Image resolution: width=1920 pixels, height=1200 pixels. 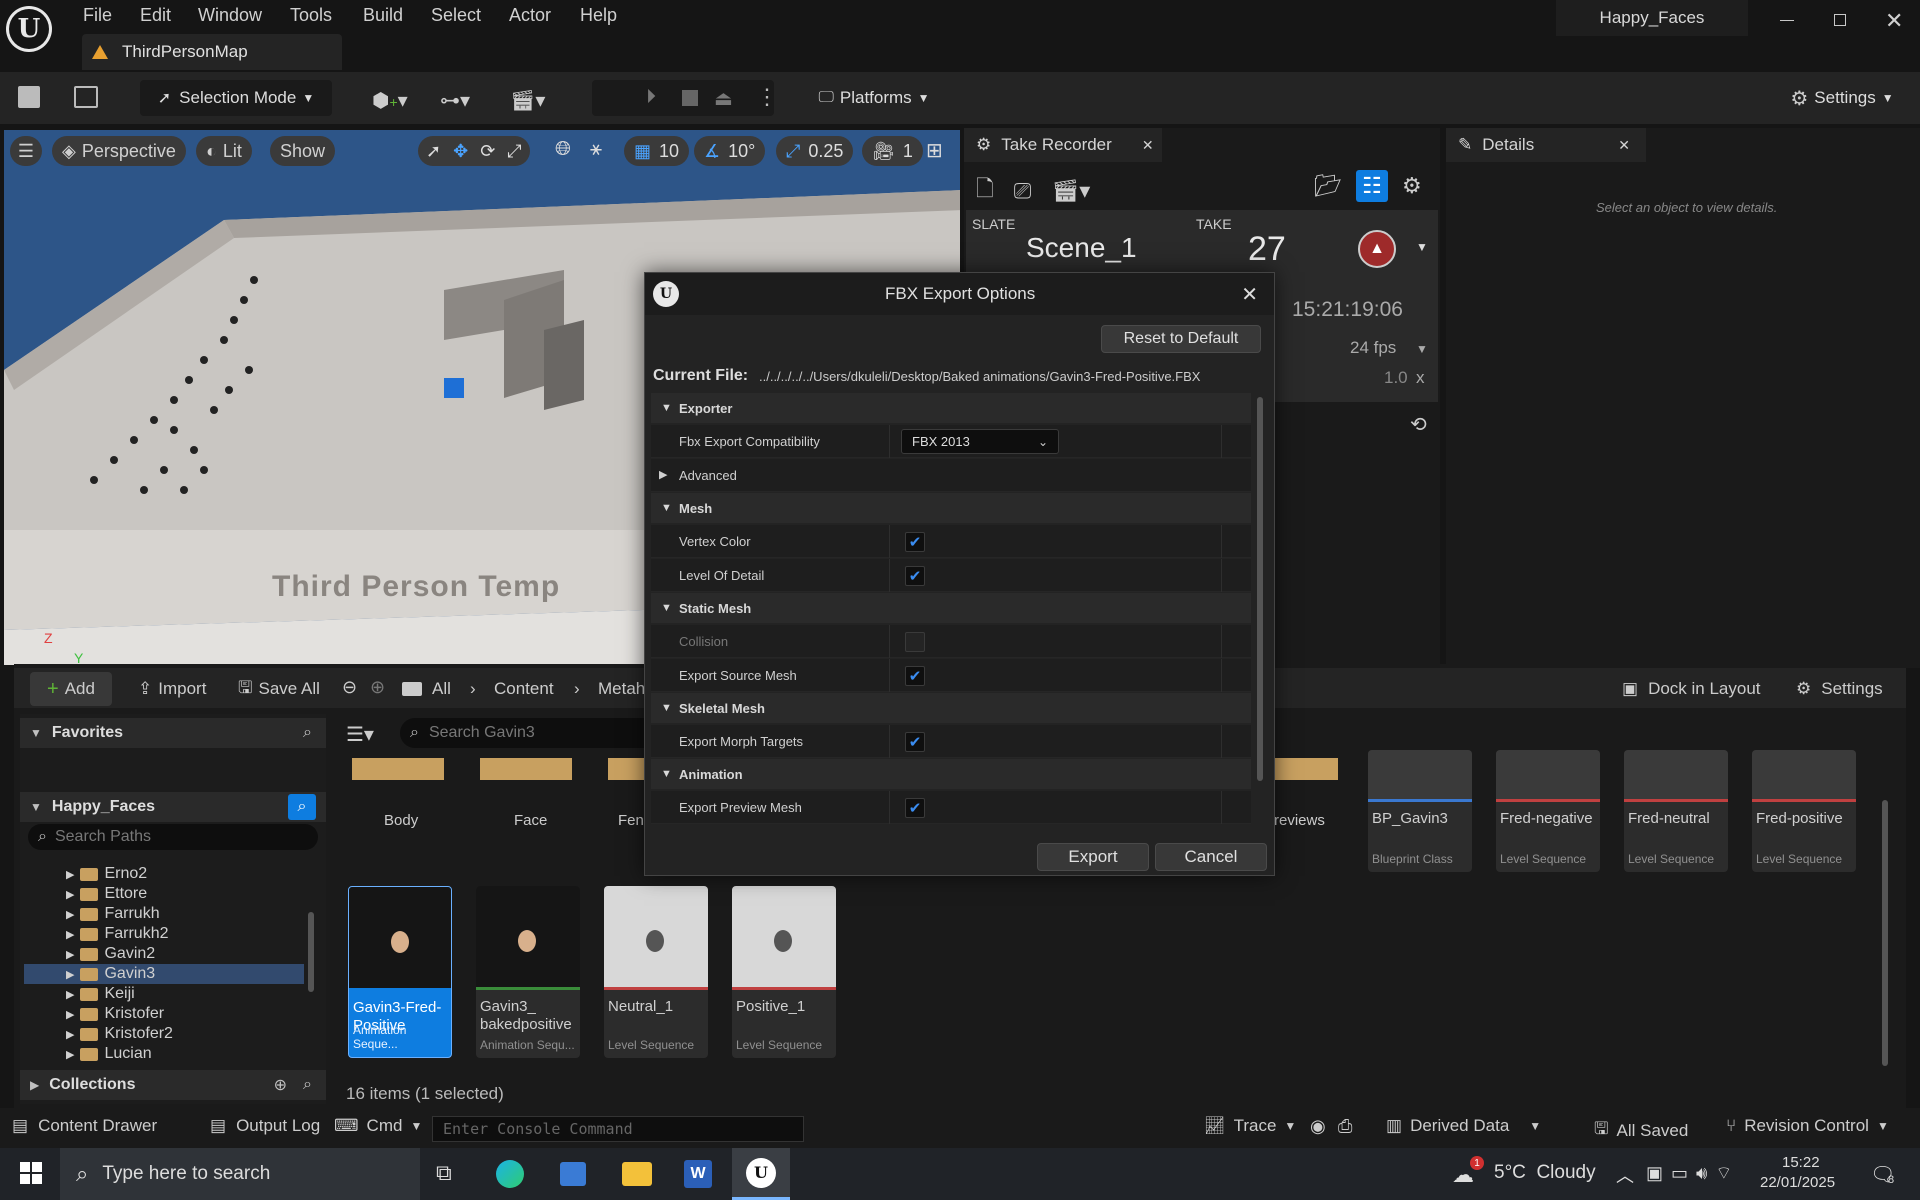 What do you see at coordinates (456, 15) in the screenshot?
I see `menu-select: Select` at bounding box center [456, 15].